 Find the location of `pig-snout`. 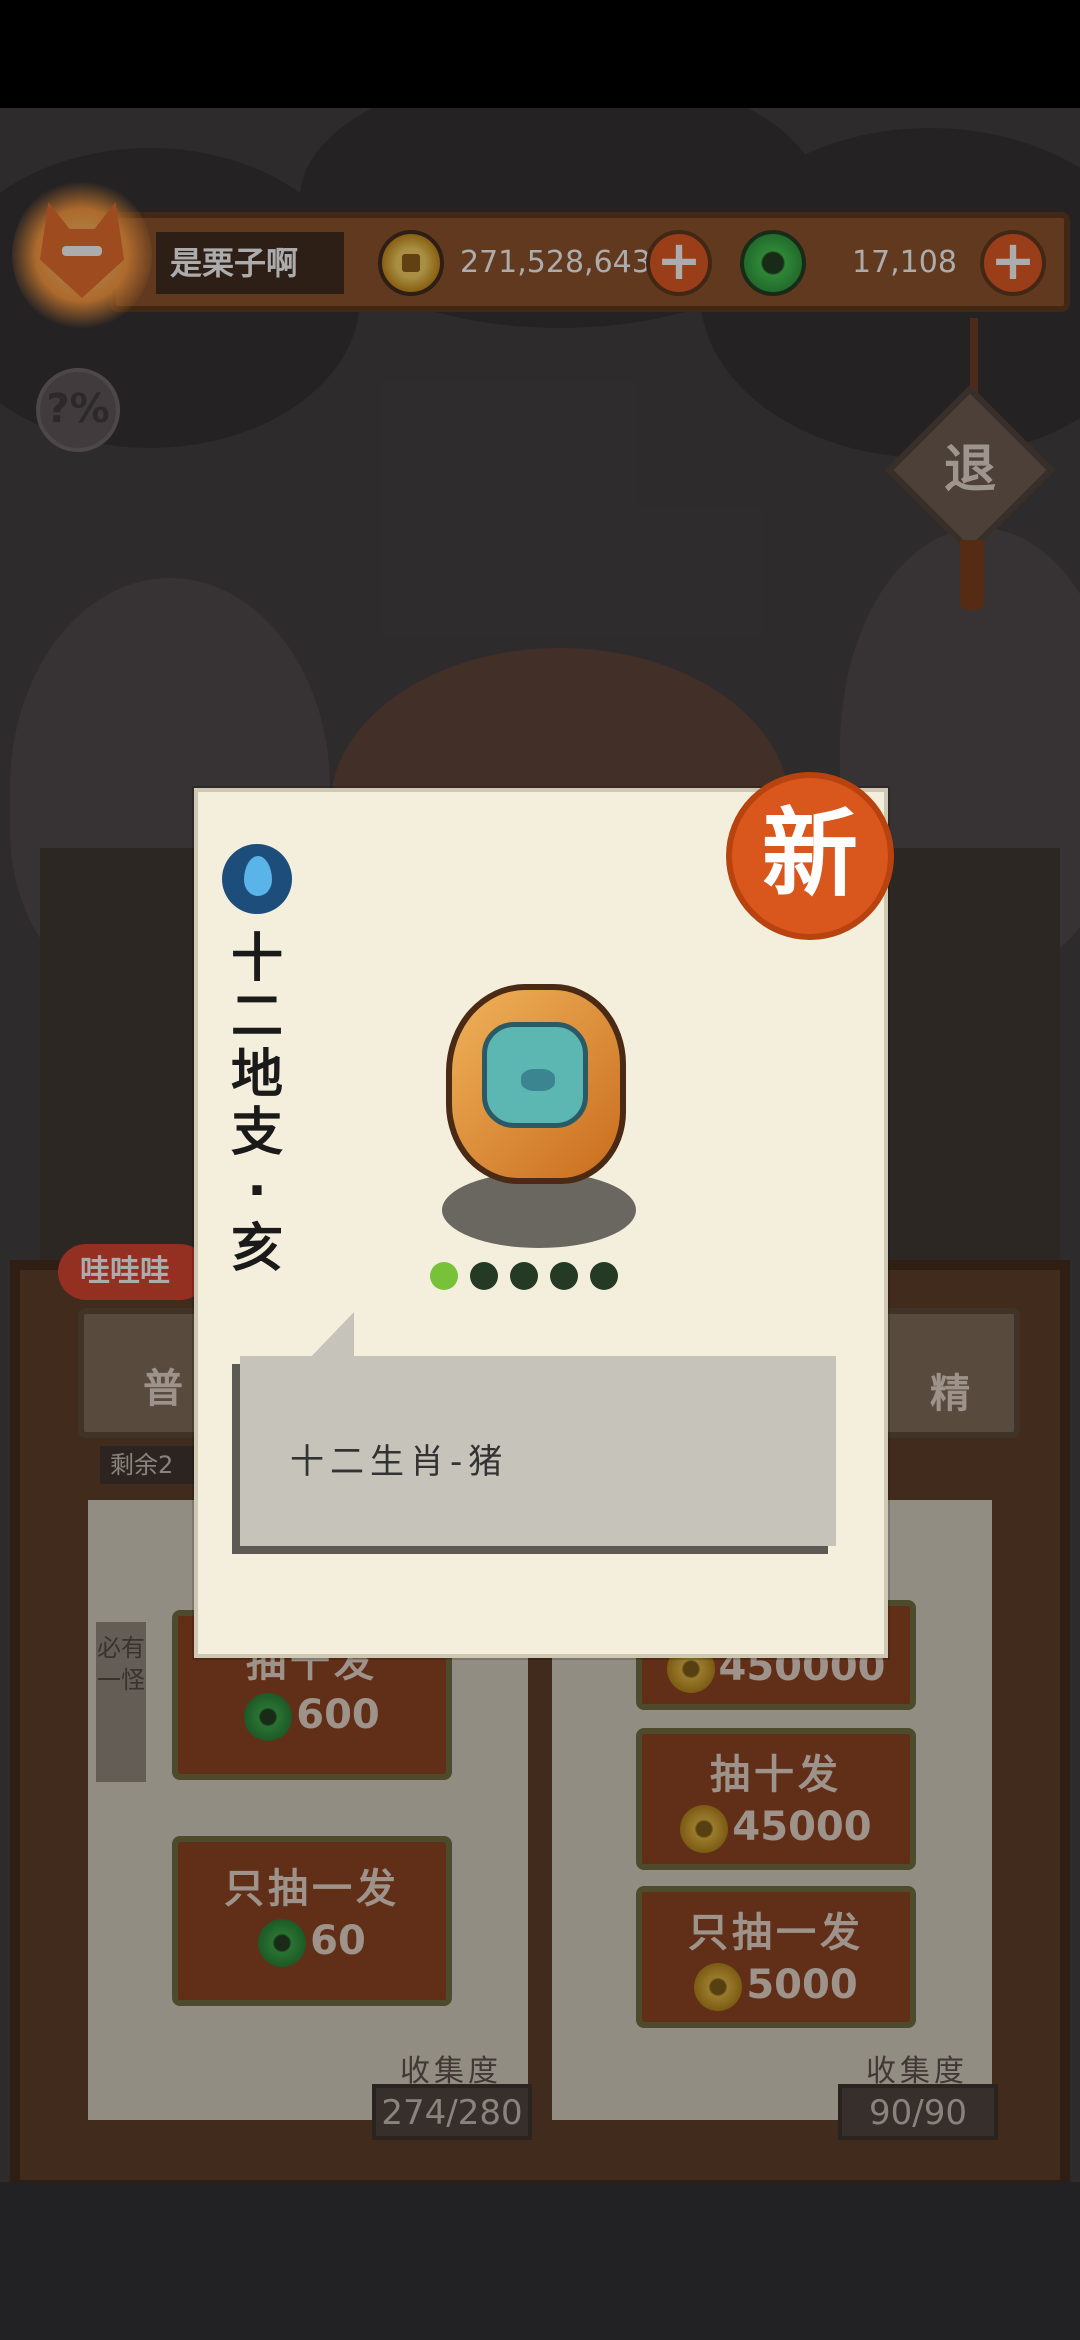

pig-snout is located at coordinates (538, 1080).